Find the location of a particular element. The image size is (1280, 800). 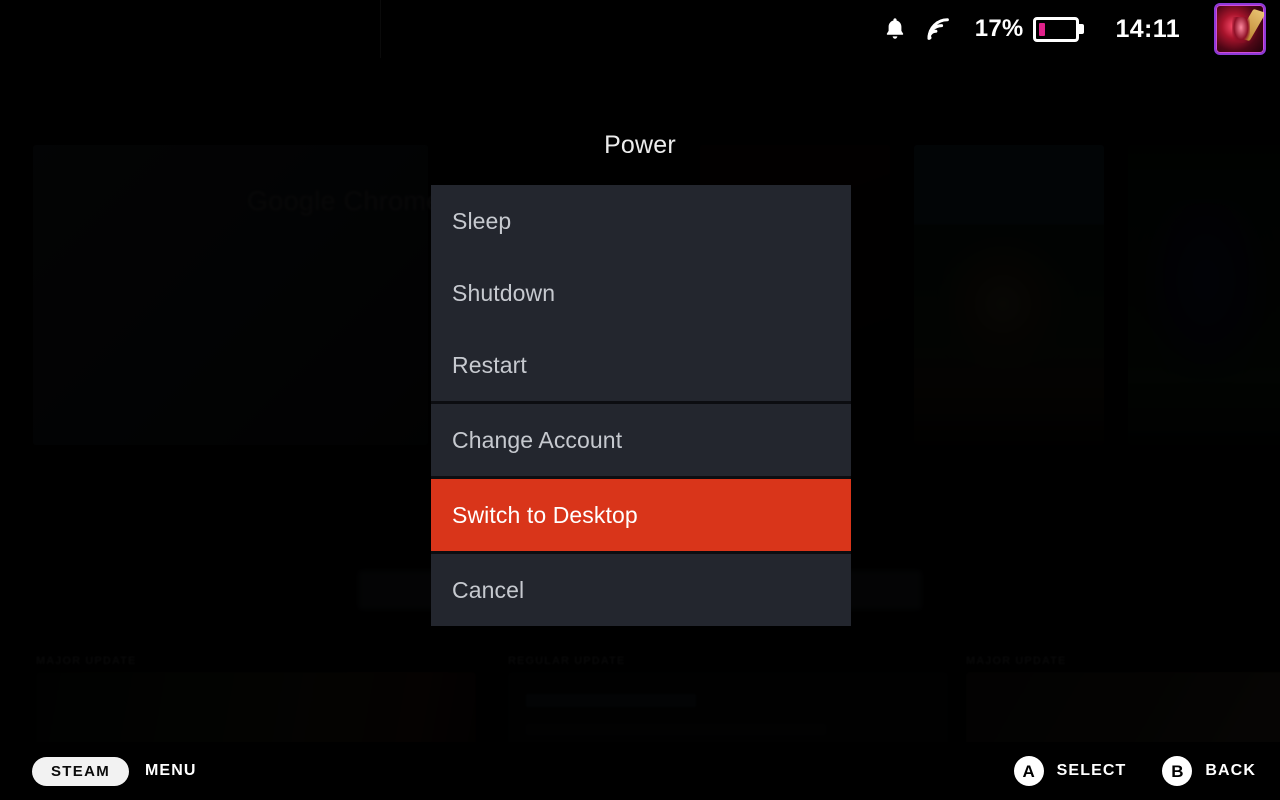

hint-select: A SELECT is located at coordinates (1070, 771).